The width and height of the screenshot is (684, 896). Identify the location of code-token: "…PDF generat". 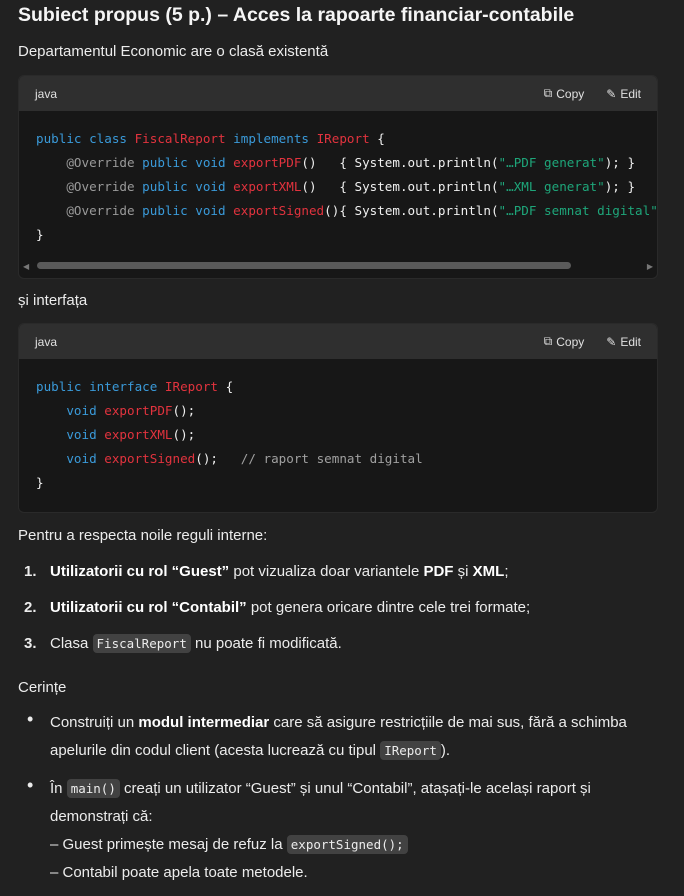
(551, 162).